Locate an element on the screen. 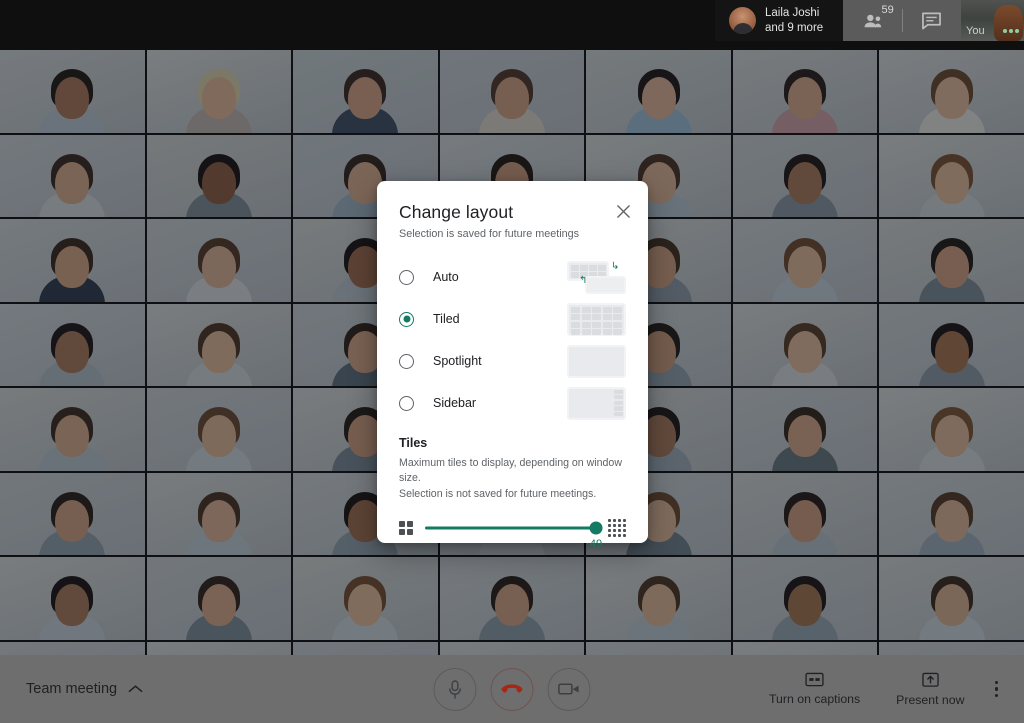  dialog-title: Change layout is located at coordinates (456, 212).